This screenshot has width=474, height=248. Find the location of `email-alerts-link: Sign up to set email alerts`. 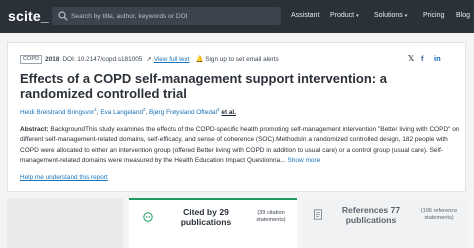

email-alerts-link: Sign up to set email alerts is located at coordinates (242, 59).